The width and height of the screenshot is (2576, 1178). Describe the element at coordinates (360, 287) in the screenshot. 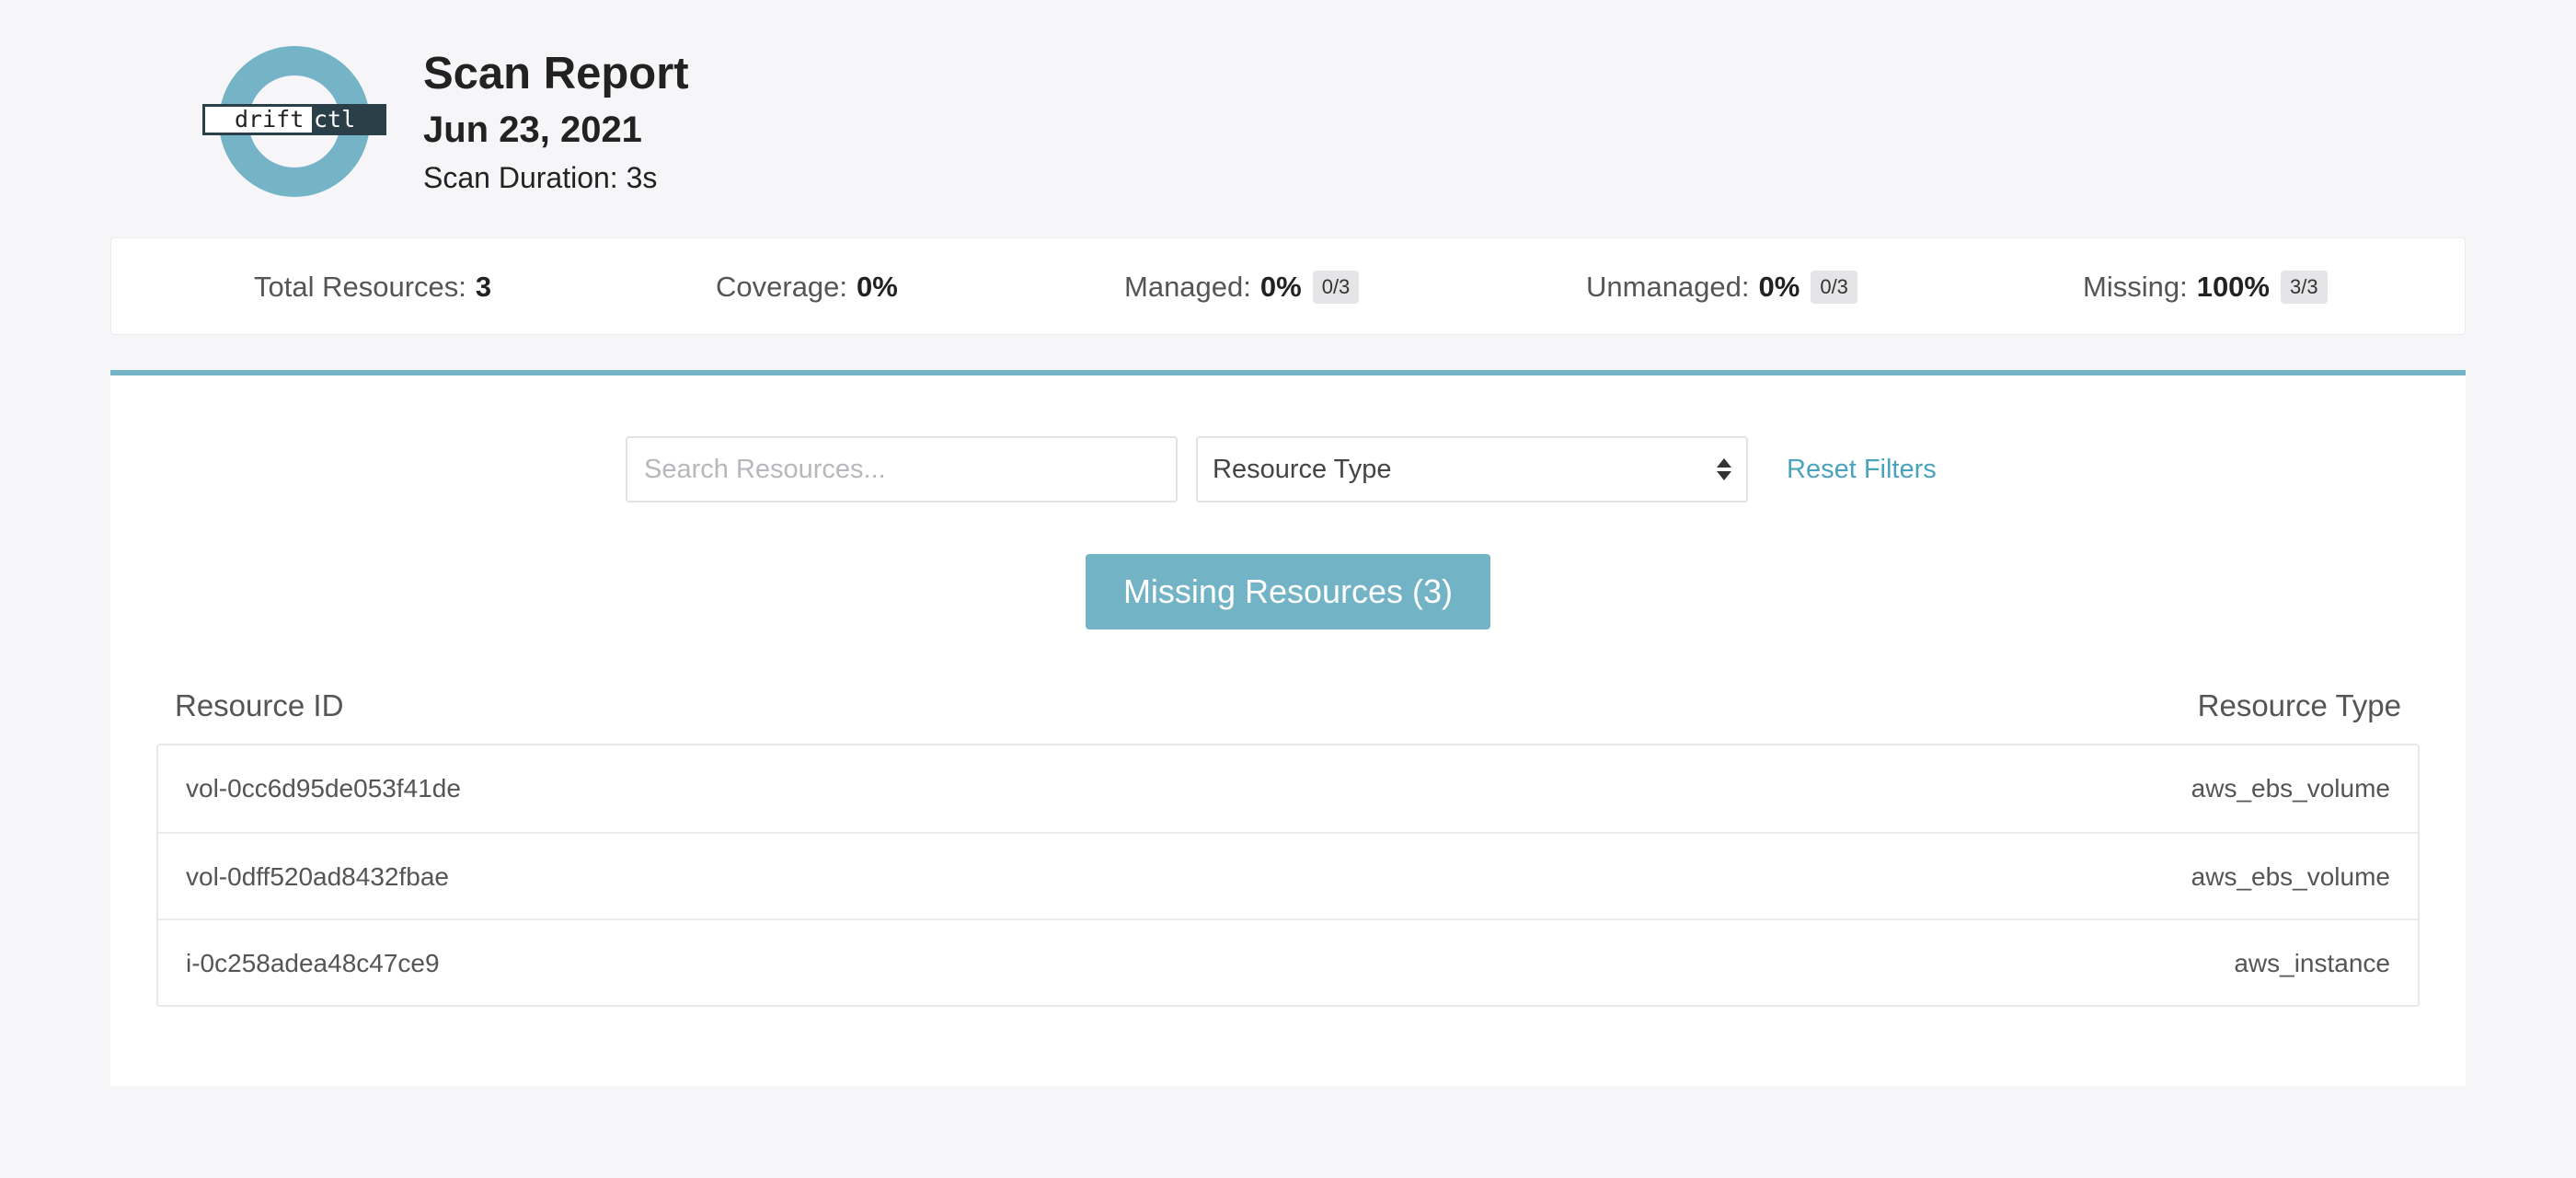

I see `stat-total-label: Total Resources:` at that location.